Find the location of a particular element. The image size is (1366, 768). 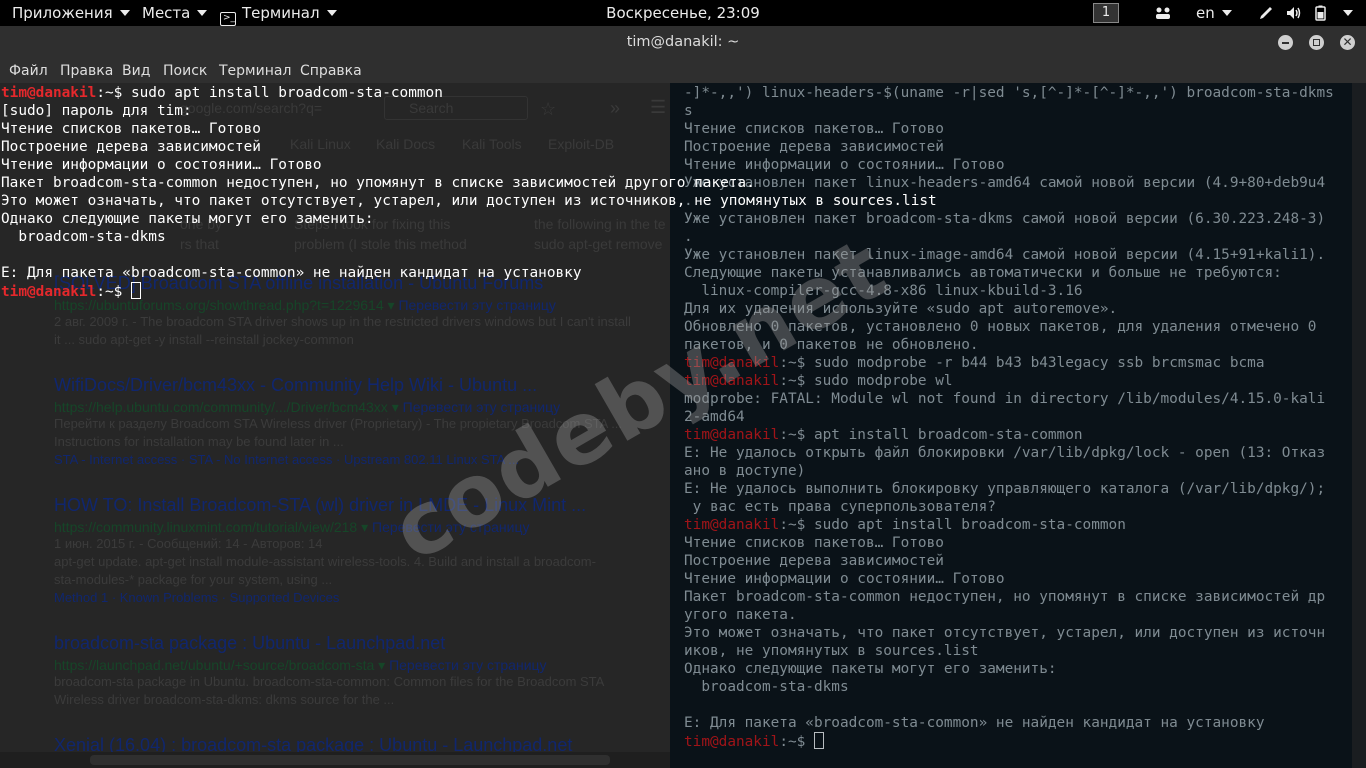

maximize-icon is located at coordinates (1316, 42).